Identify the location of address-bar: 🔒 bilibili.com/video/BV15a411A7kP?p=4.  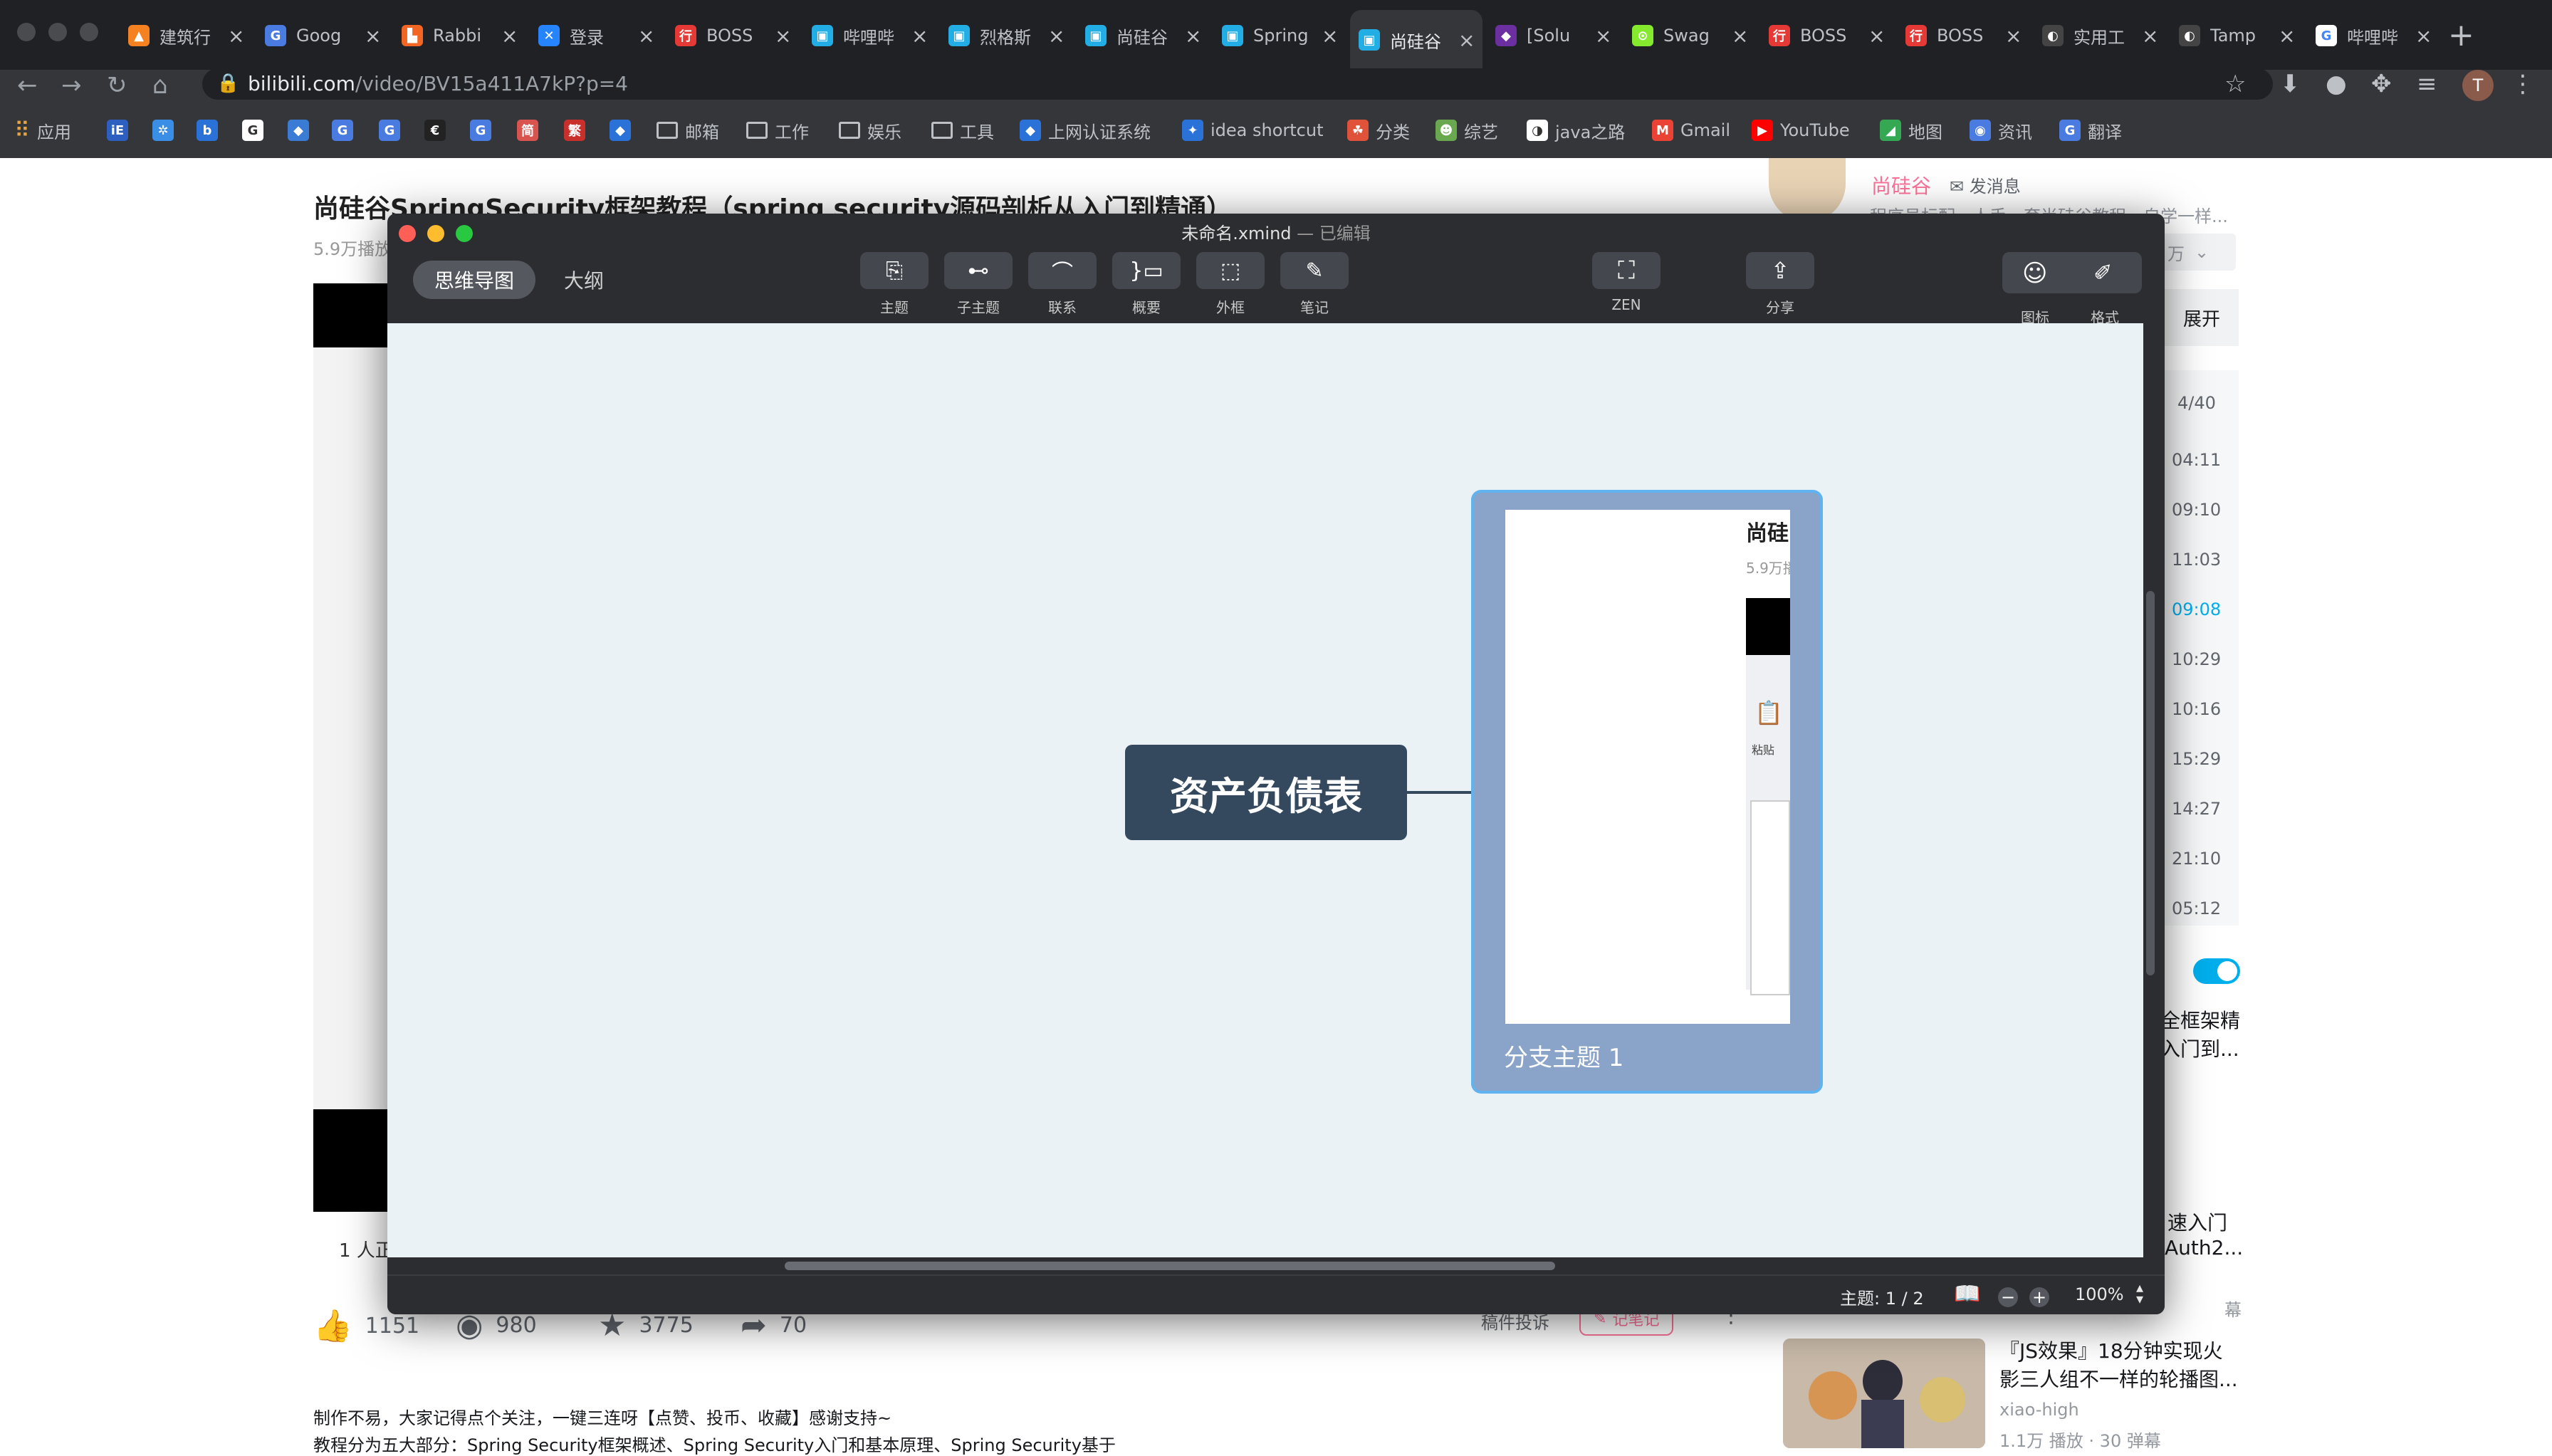
(1237, 84).